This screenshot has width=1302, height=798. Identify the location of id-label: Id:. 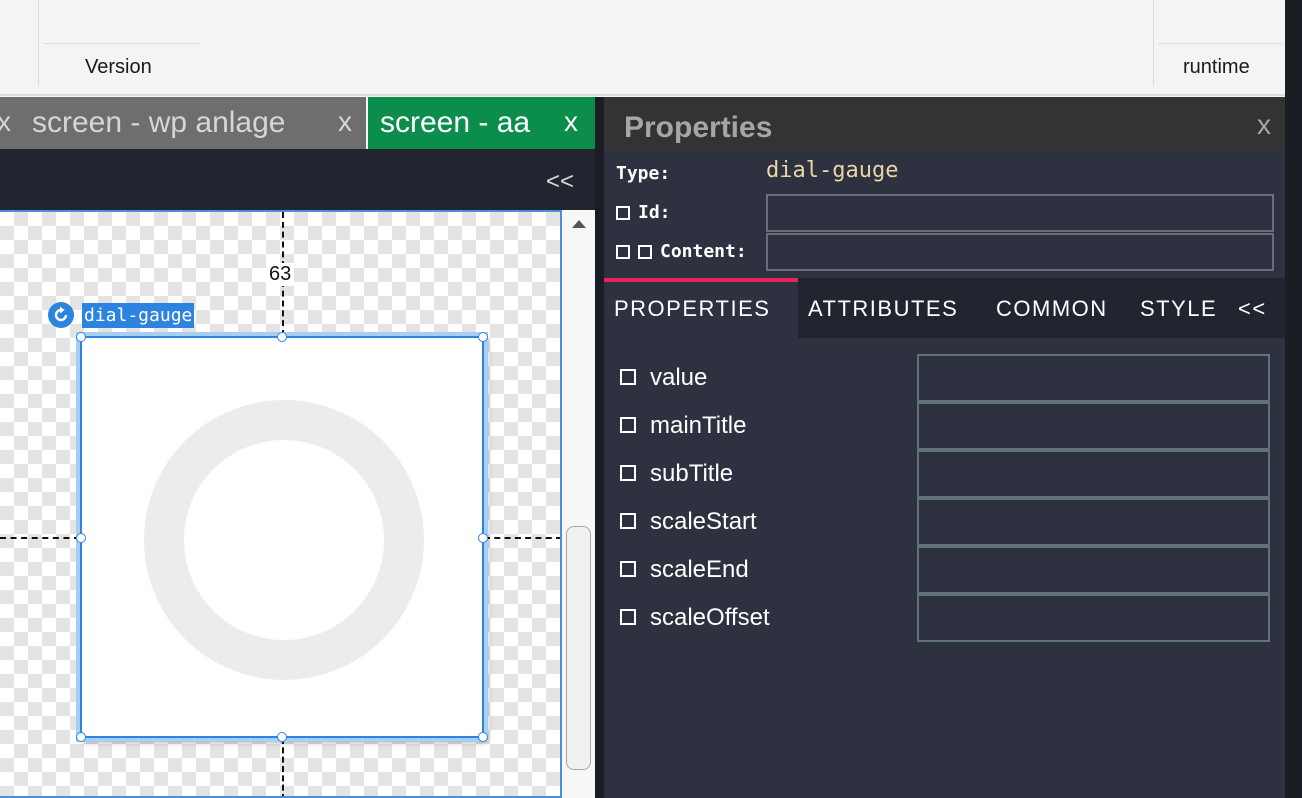
(654, 212).